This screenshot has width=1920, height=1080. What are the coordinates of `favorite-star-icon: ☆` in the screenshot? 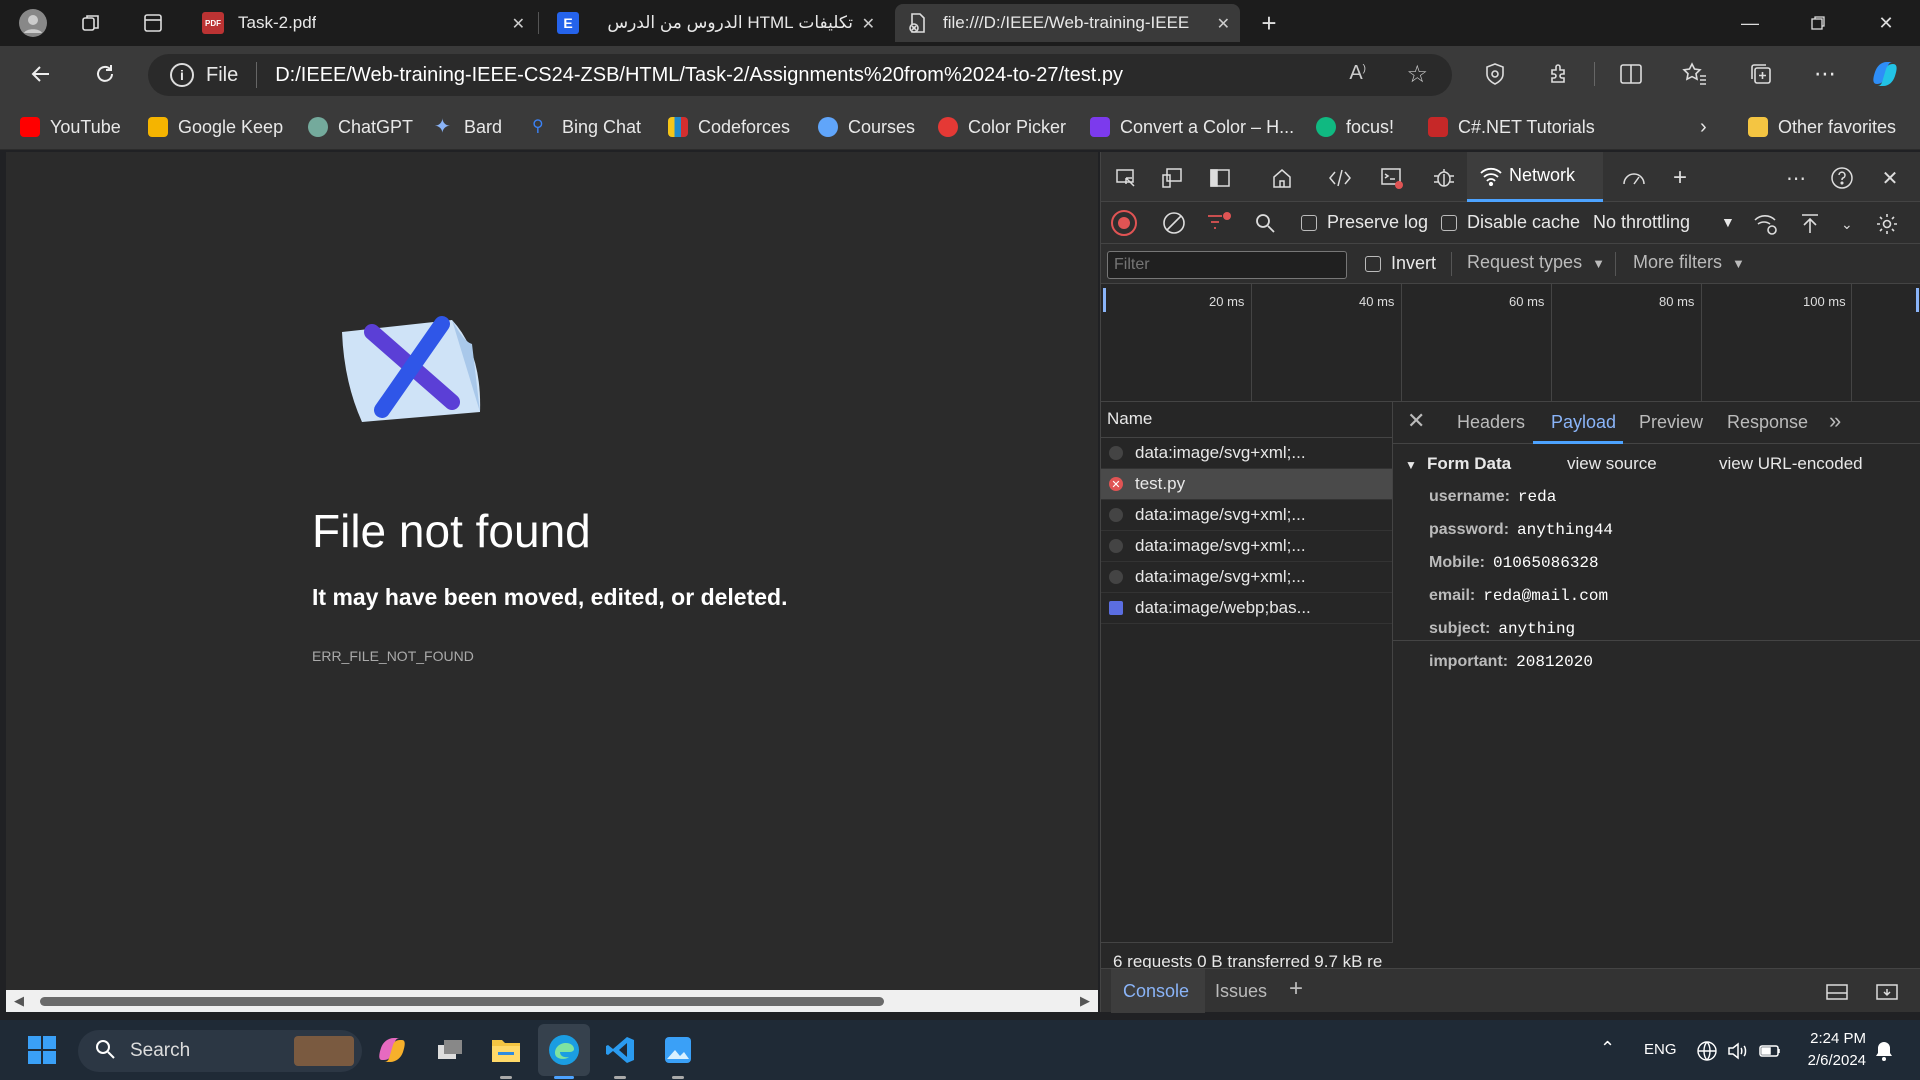 It's located at (1417, 74).